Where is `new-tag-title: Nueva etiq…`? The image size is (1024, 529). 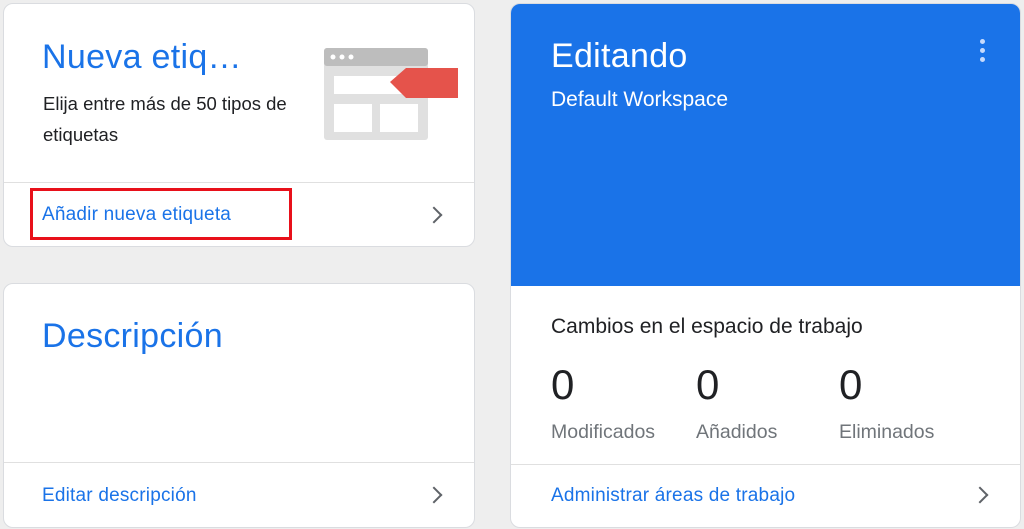 new-tag-title: Nueva etiq… is located at coordinates (142, 57).